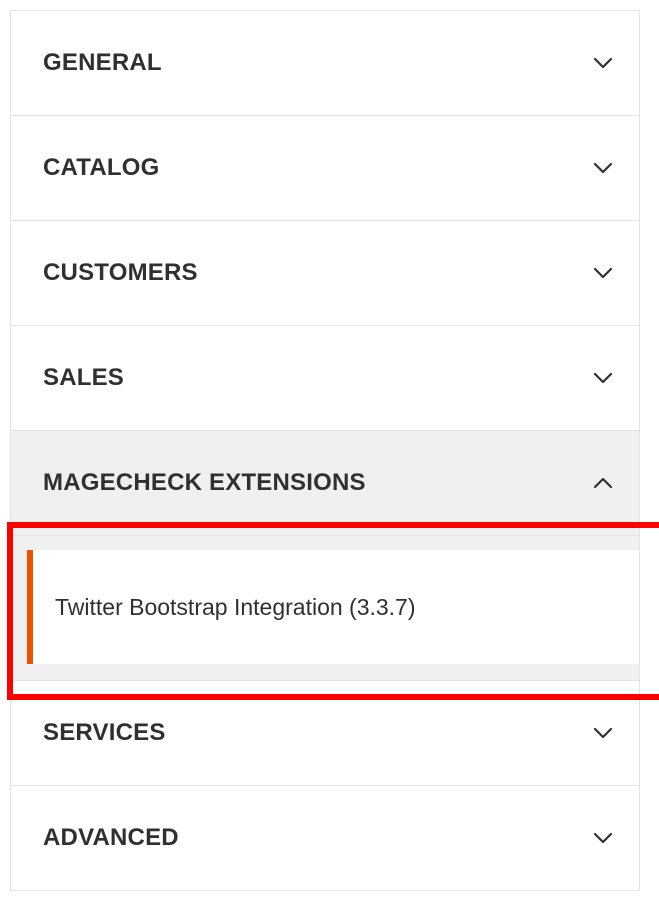 This screenshot has height=907, width=659. What do you see at coordinates (235, 606) in the screenshot?
I see `subitem-label: Twitter Bootstrap Integration (3.3.7)` at bounding box center [235, 606].